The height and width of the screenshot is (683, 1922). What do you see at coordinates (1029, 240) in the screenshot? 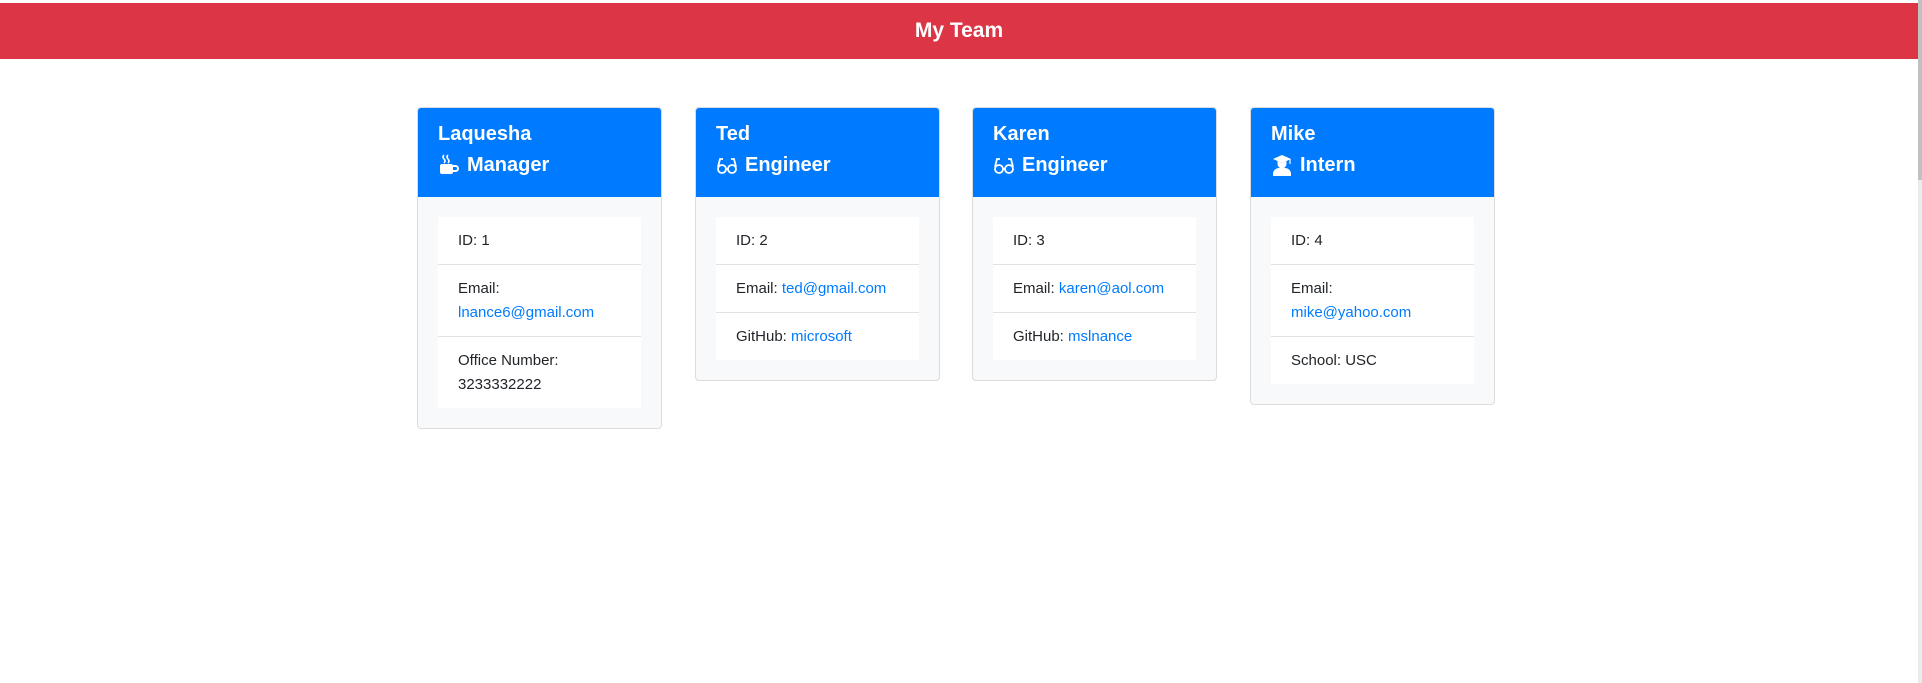
I see `id-text: ID: 3` at bounding box center [1029, 240].